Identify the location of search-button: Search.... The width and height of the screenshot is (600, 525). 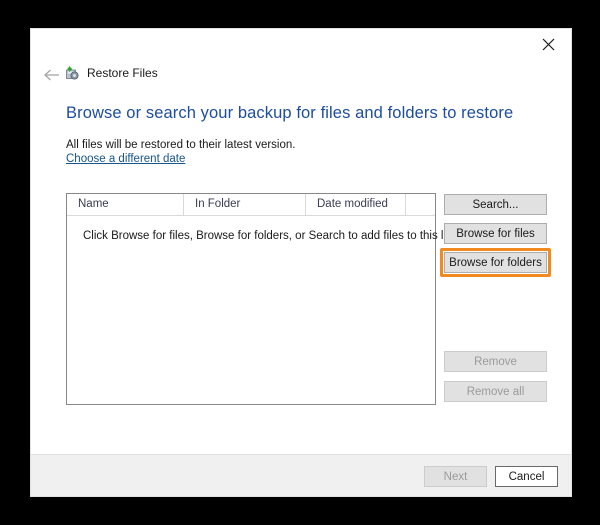
(495, 204).